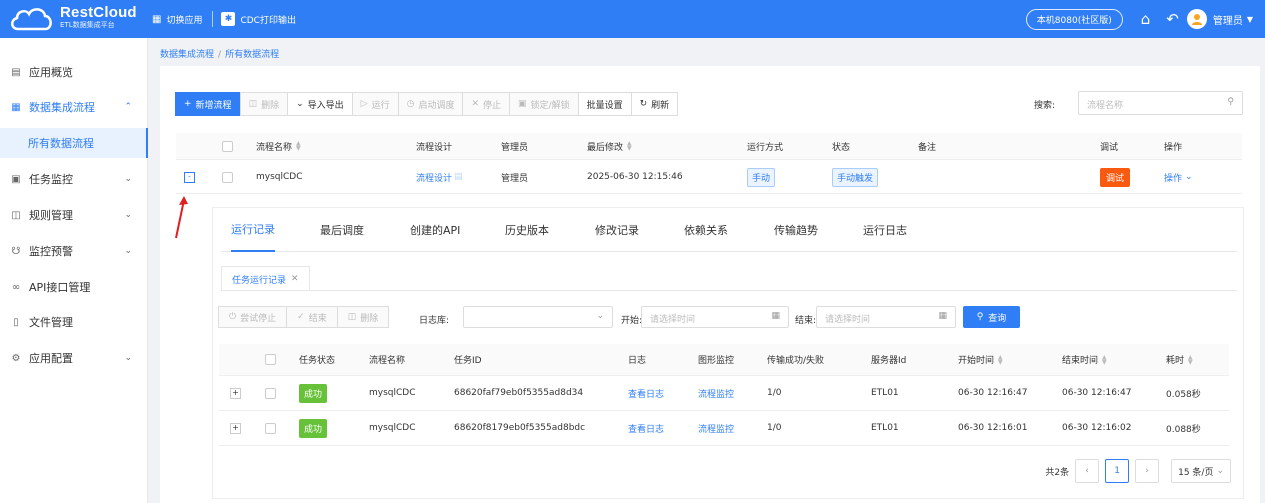 The width and height of the screenshot is (1265, 503). Describe the element at coordinates (492, 105) in the screenshot. I see `stop-label: 停止` at that location.